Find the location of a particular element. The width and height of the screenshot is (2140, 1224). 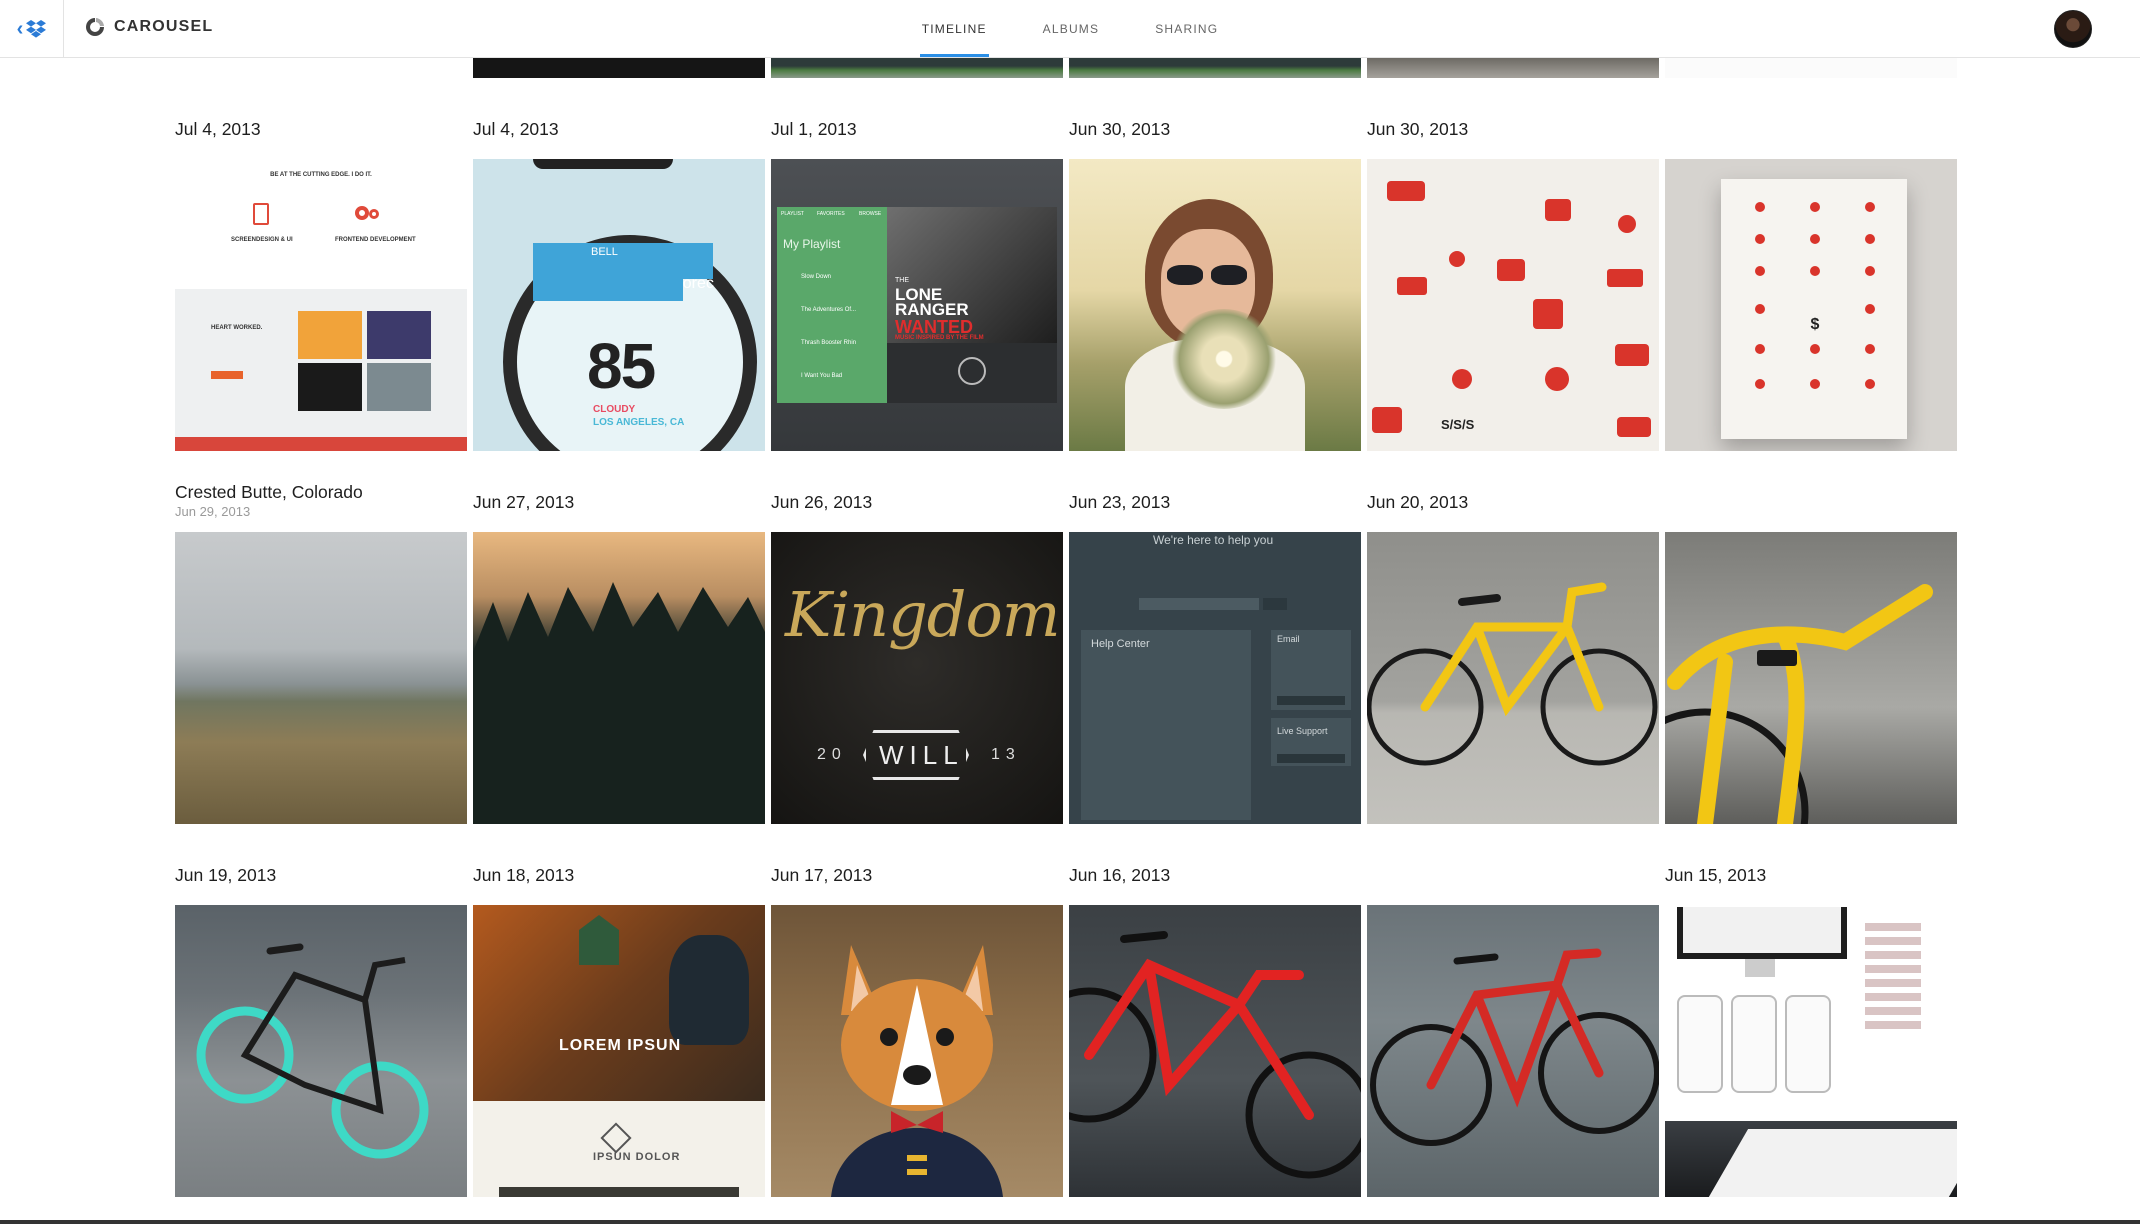

tab-sharing-label: SHARING is located at coordinates (1187, 28).